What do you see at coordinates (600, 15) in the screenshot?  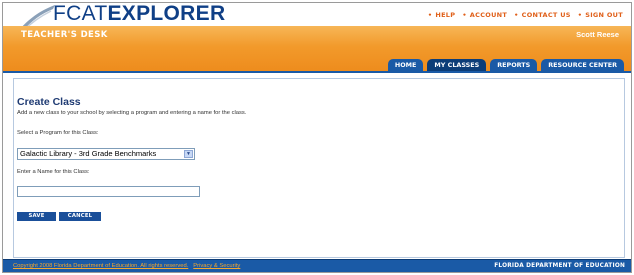 I see `sign-out-link: SIGN OUT` at bounding box center [600, 15].